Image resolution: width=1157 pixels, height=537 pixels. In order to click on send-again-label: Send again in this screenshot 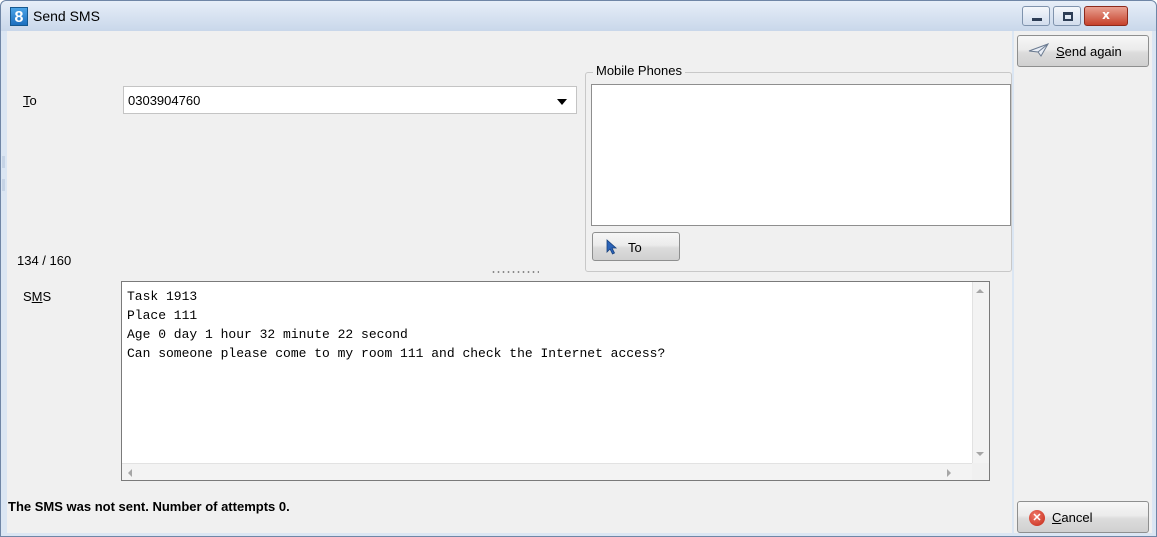, I will do `click(1089, 51)`.